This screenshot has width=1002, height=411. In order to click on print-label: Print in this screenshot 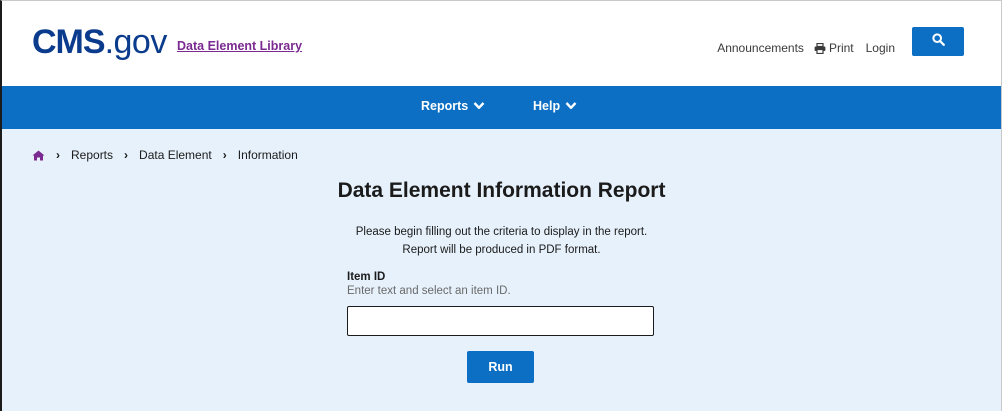, I will do `click(841, 48)`.